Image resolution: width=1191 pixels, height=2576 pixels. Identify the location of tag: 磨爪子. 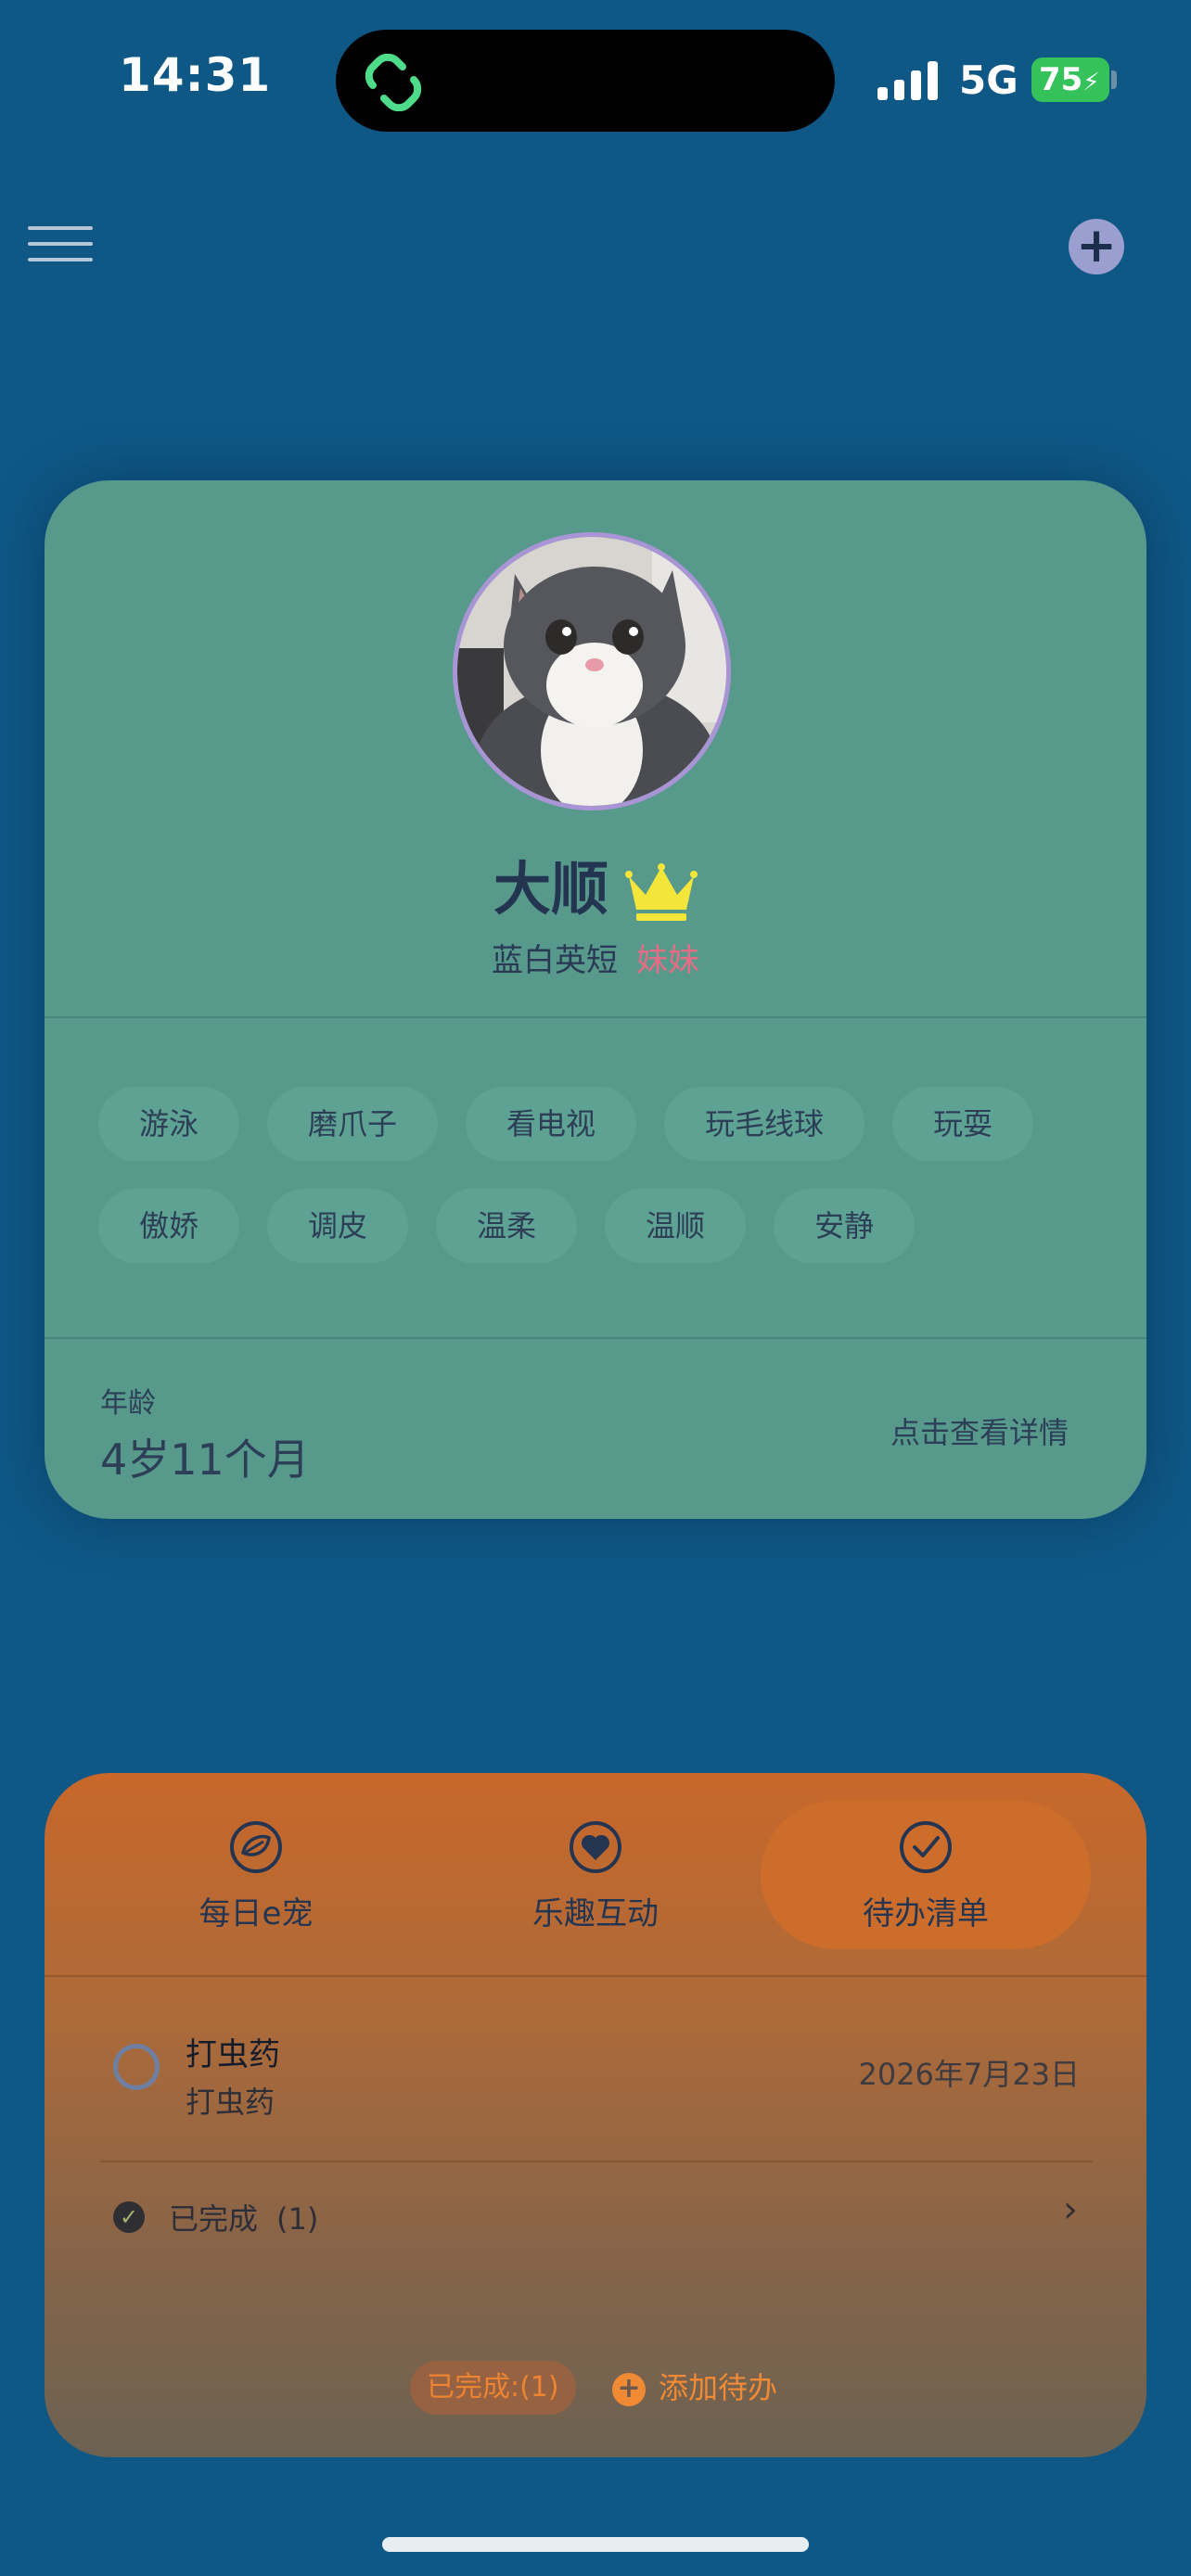
(353, 1124).